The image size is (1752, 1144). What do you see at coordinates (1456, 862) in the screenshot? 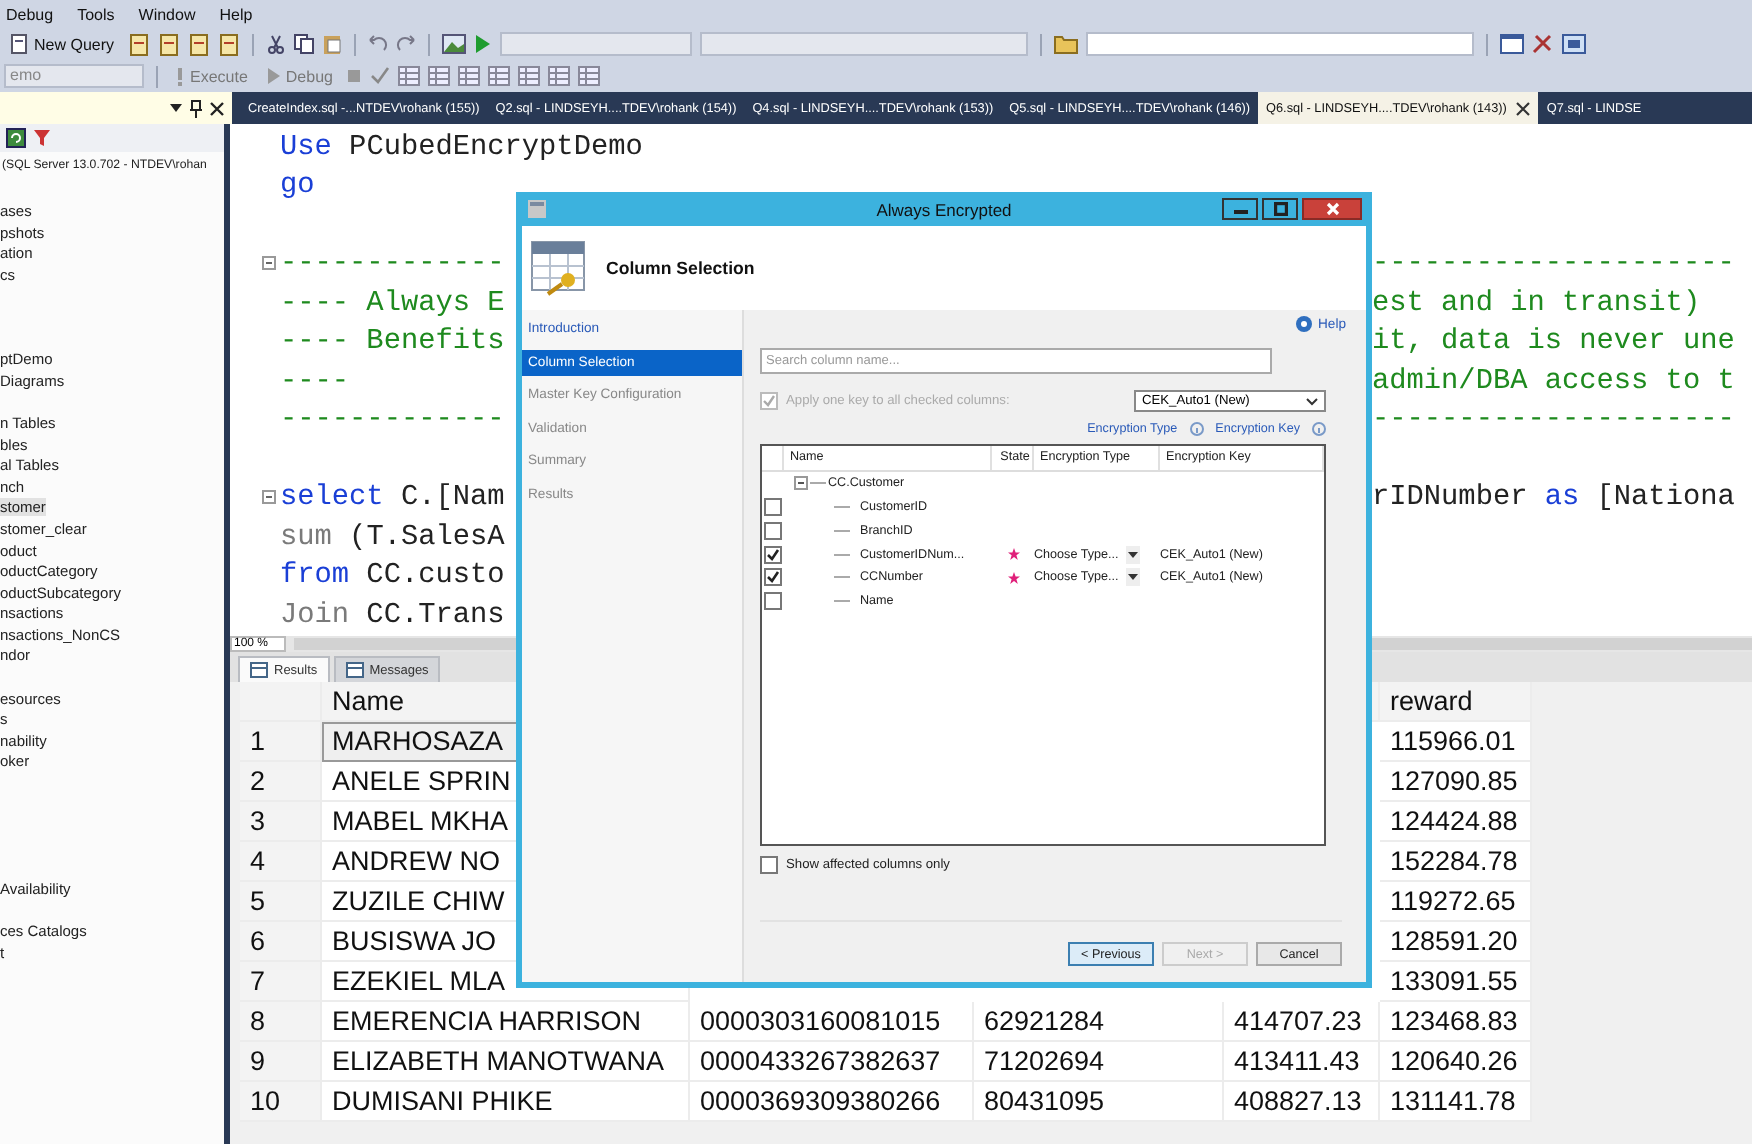
I see `table-cell: 152284.78` at bounding box center [1456, 862].